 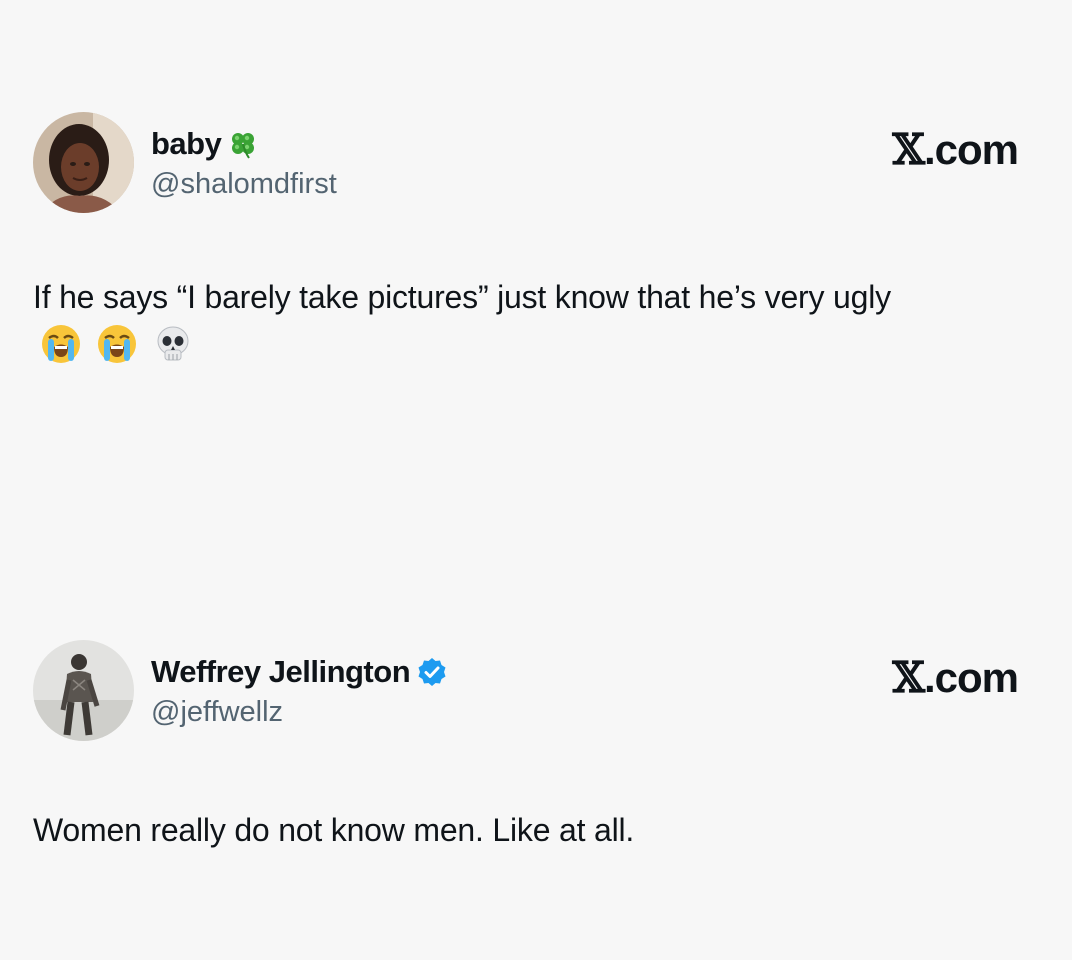 What do you see at coordinates (281, 672) in the screenshot?
I see `display-name: Weffrey Jellington` at bounding box center [281, 672].